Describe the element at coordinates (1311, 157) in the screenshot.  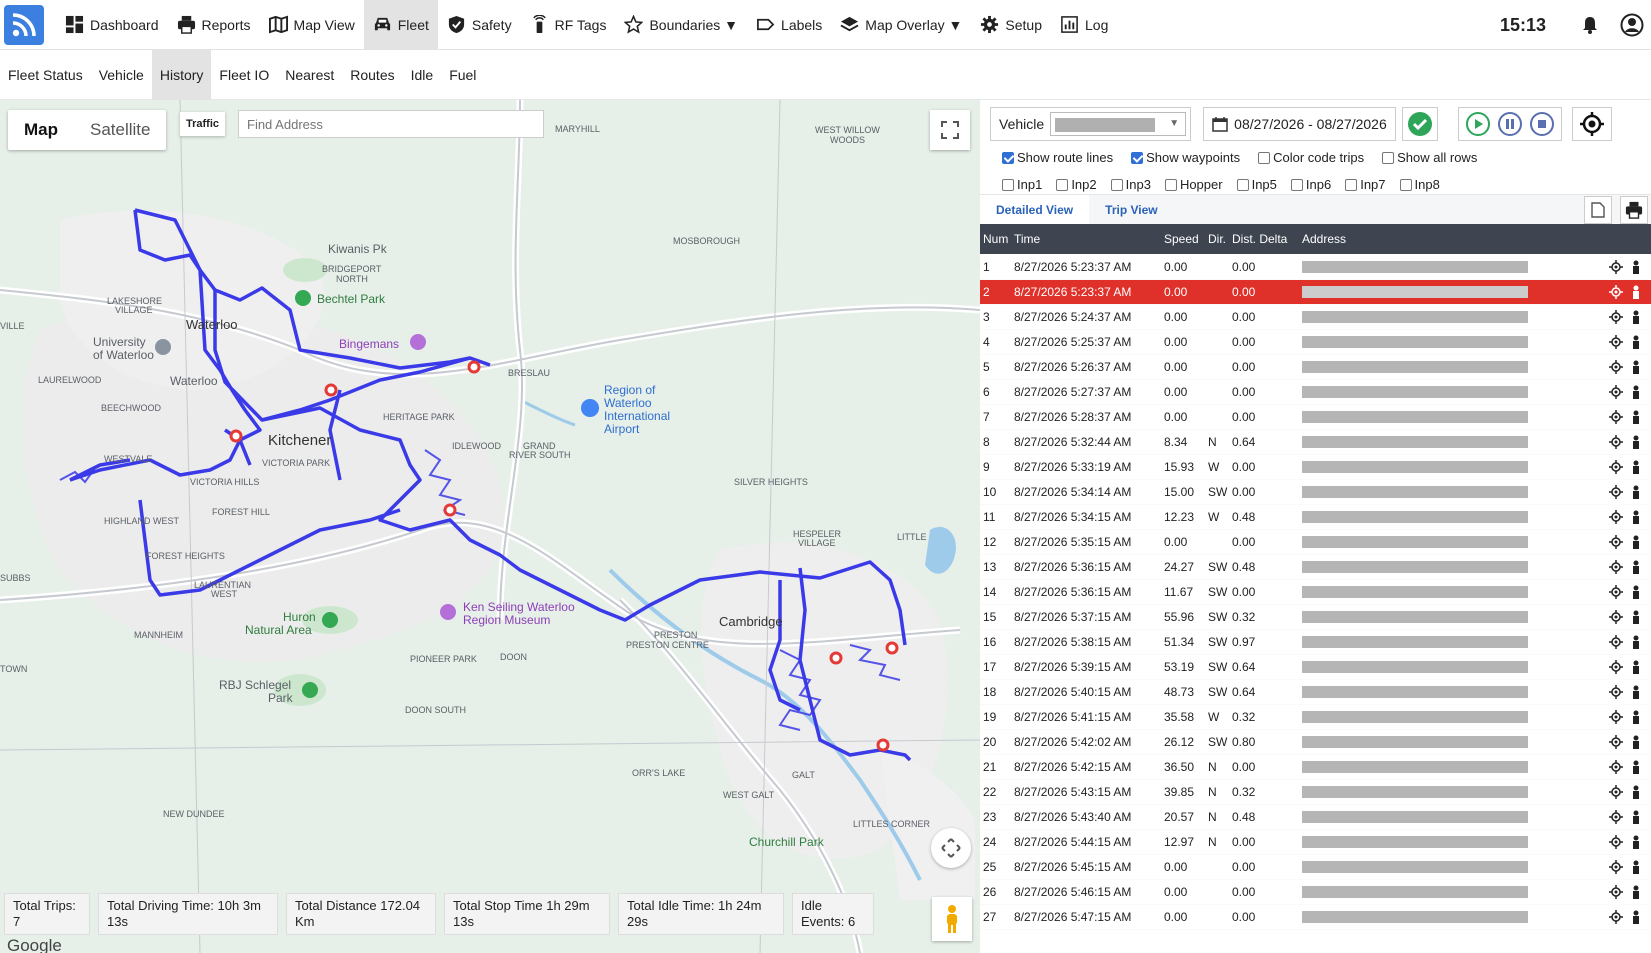
I see `color-code-trips-checkbox: Color code trips` at that location.